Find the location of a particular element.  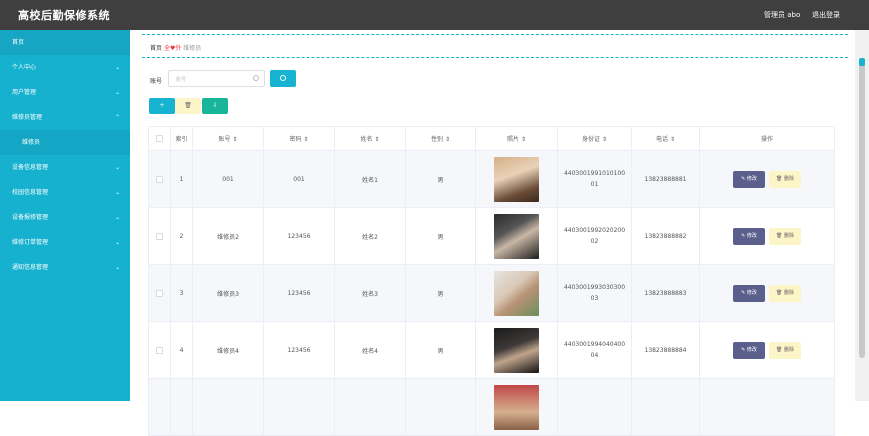

page-scrollbar is located at coordinates (862, 215).